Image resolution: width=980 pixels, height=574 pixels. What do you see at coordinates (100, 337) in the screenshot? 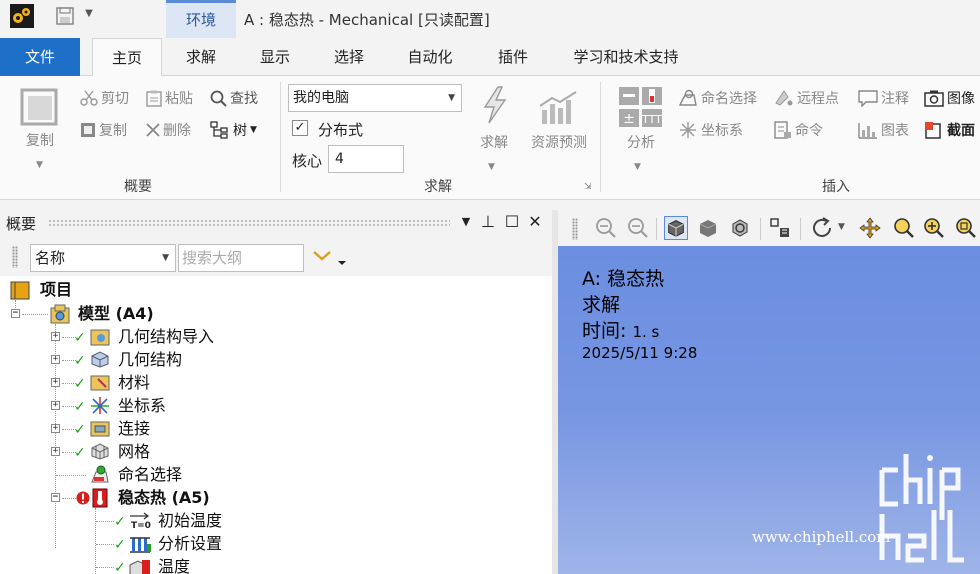
I see `geometry-import-icon` at bounding box center [100, 337].